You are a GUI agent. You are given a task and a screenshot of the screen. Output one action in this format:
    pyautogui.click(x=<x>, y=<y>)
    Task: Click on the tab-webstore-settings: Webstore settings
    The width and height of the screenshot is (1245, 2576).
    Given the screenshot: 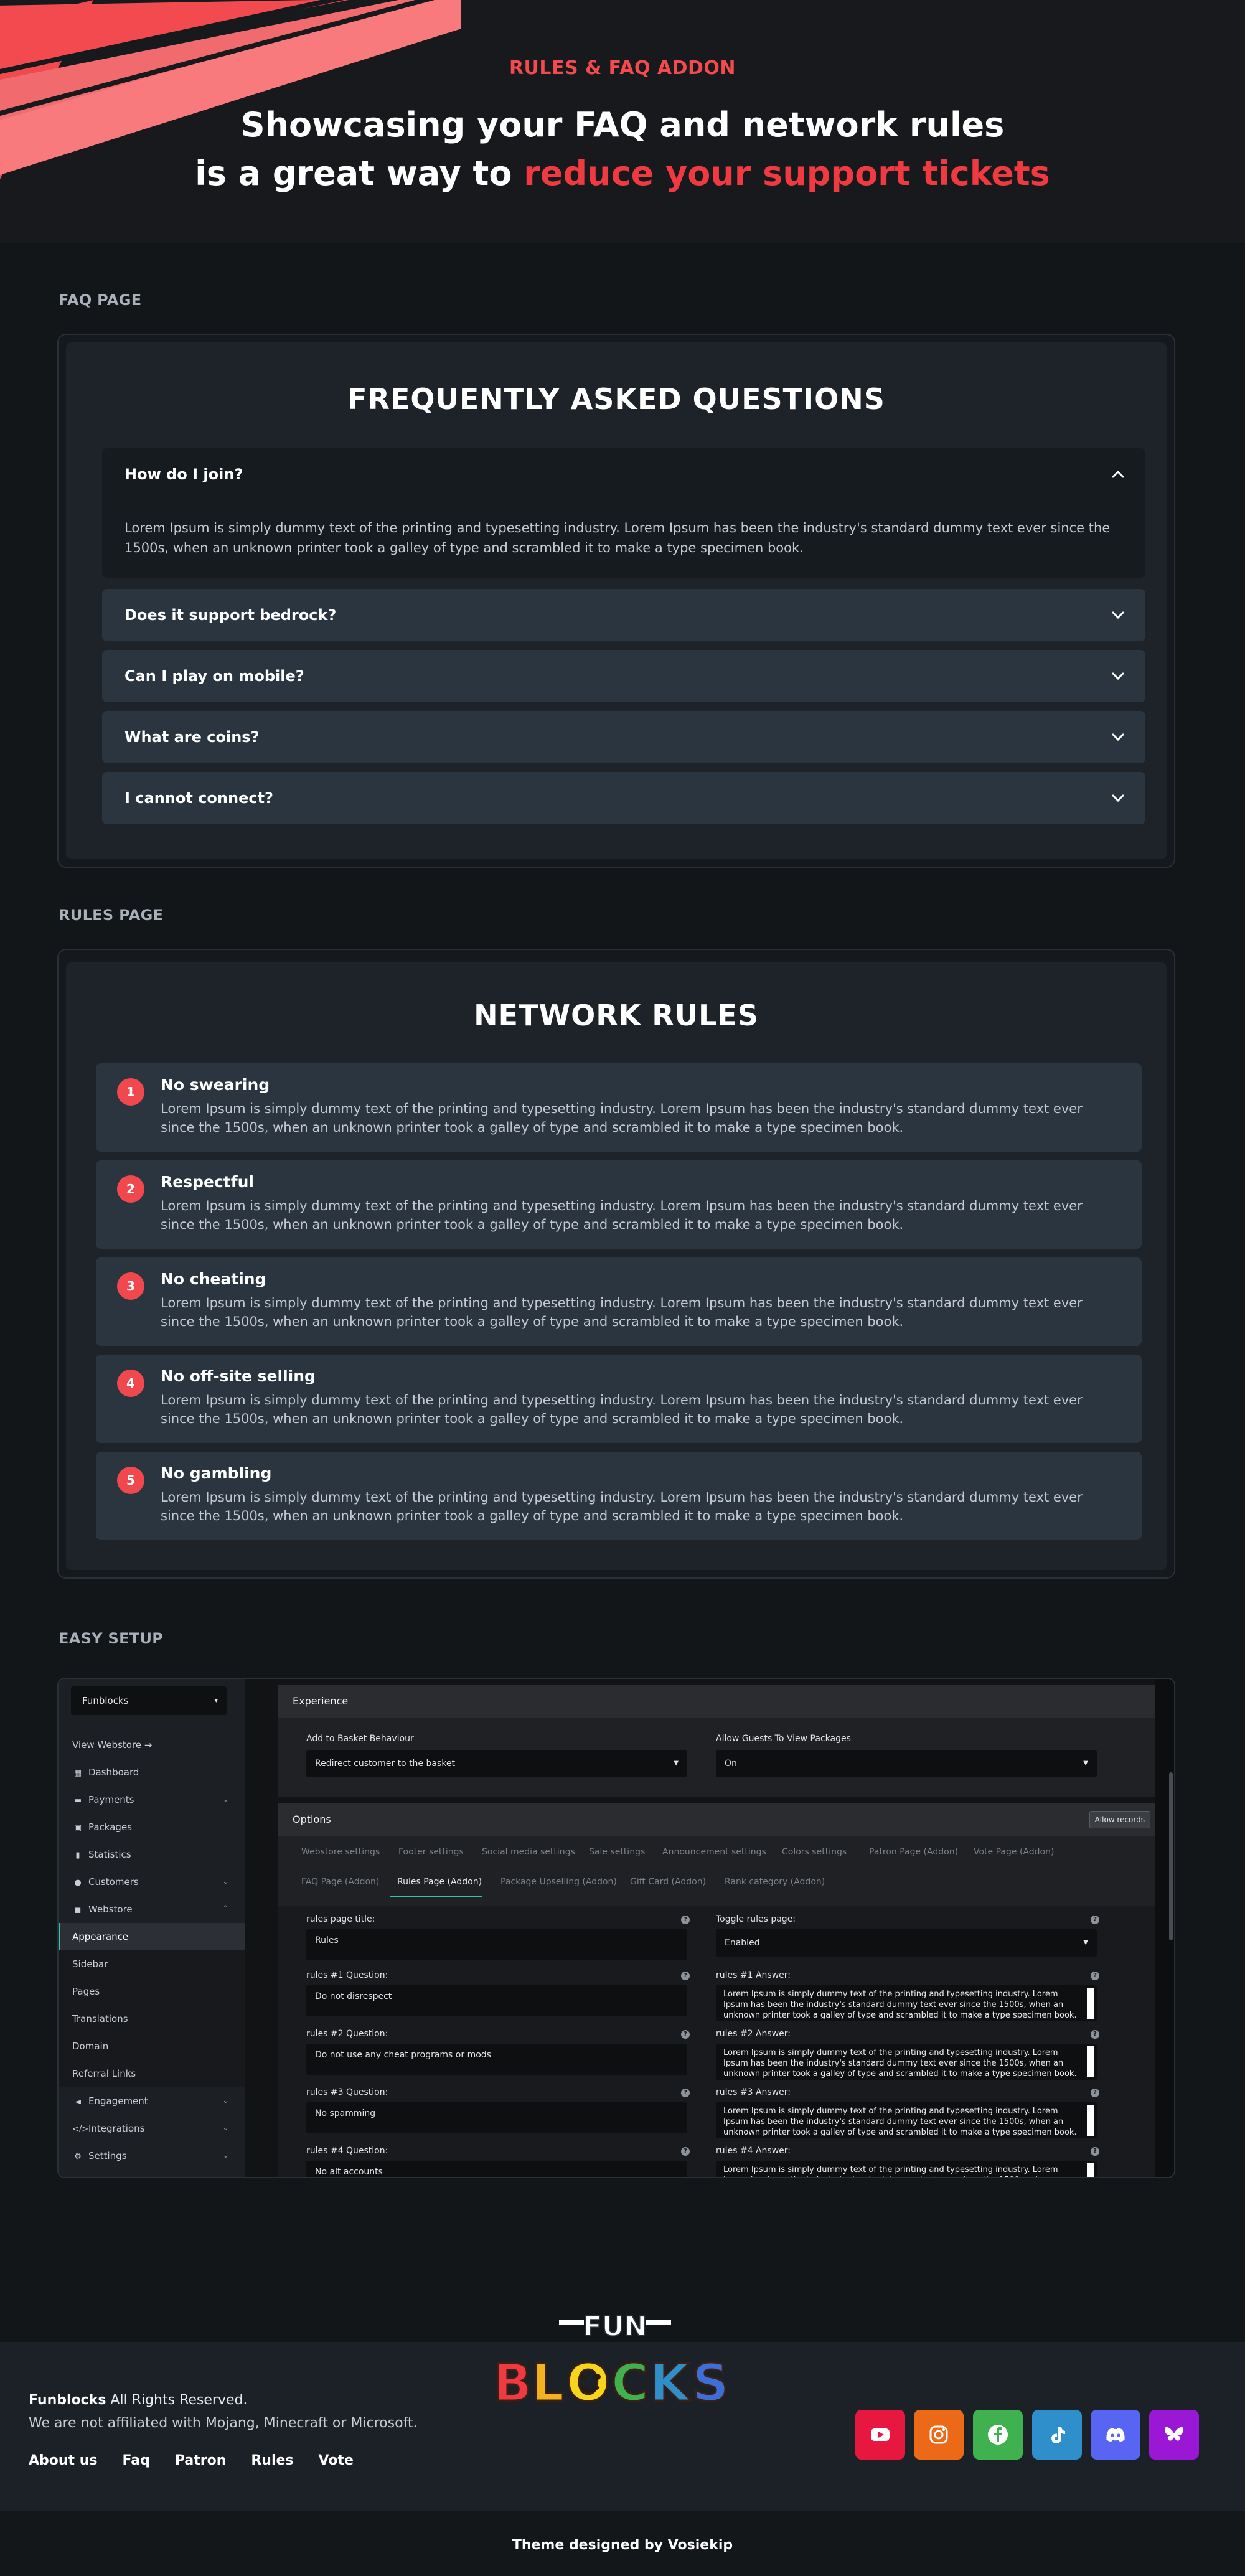 What is the action you would take?
    pyautogui.click(x=340, y=1852)
    